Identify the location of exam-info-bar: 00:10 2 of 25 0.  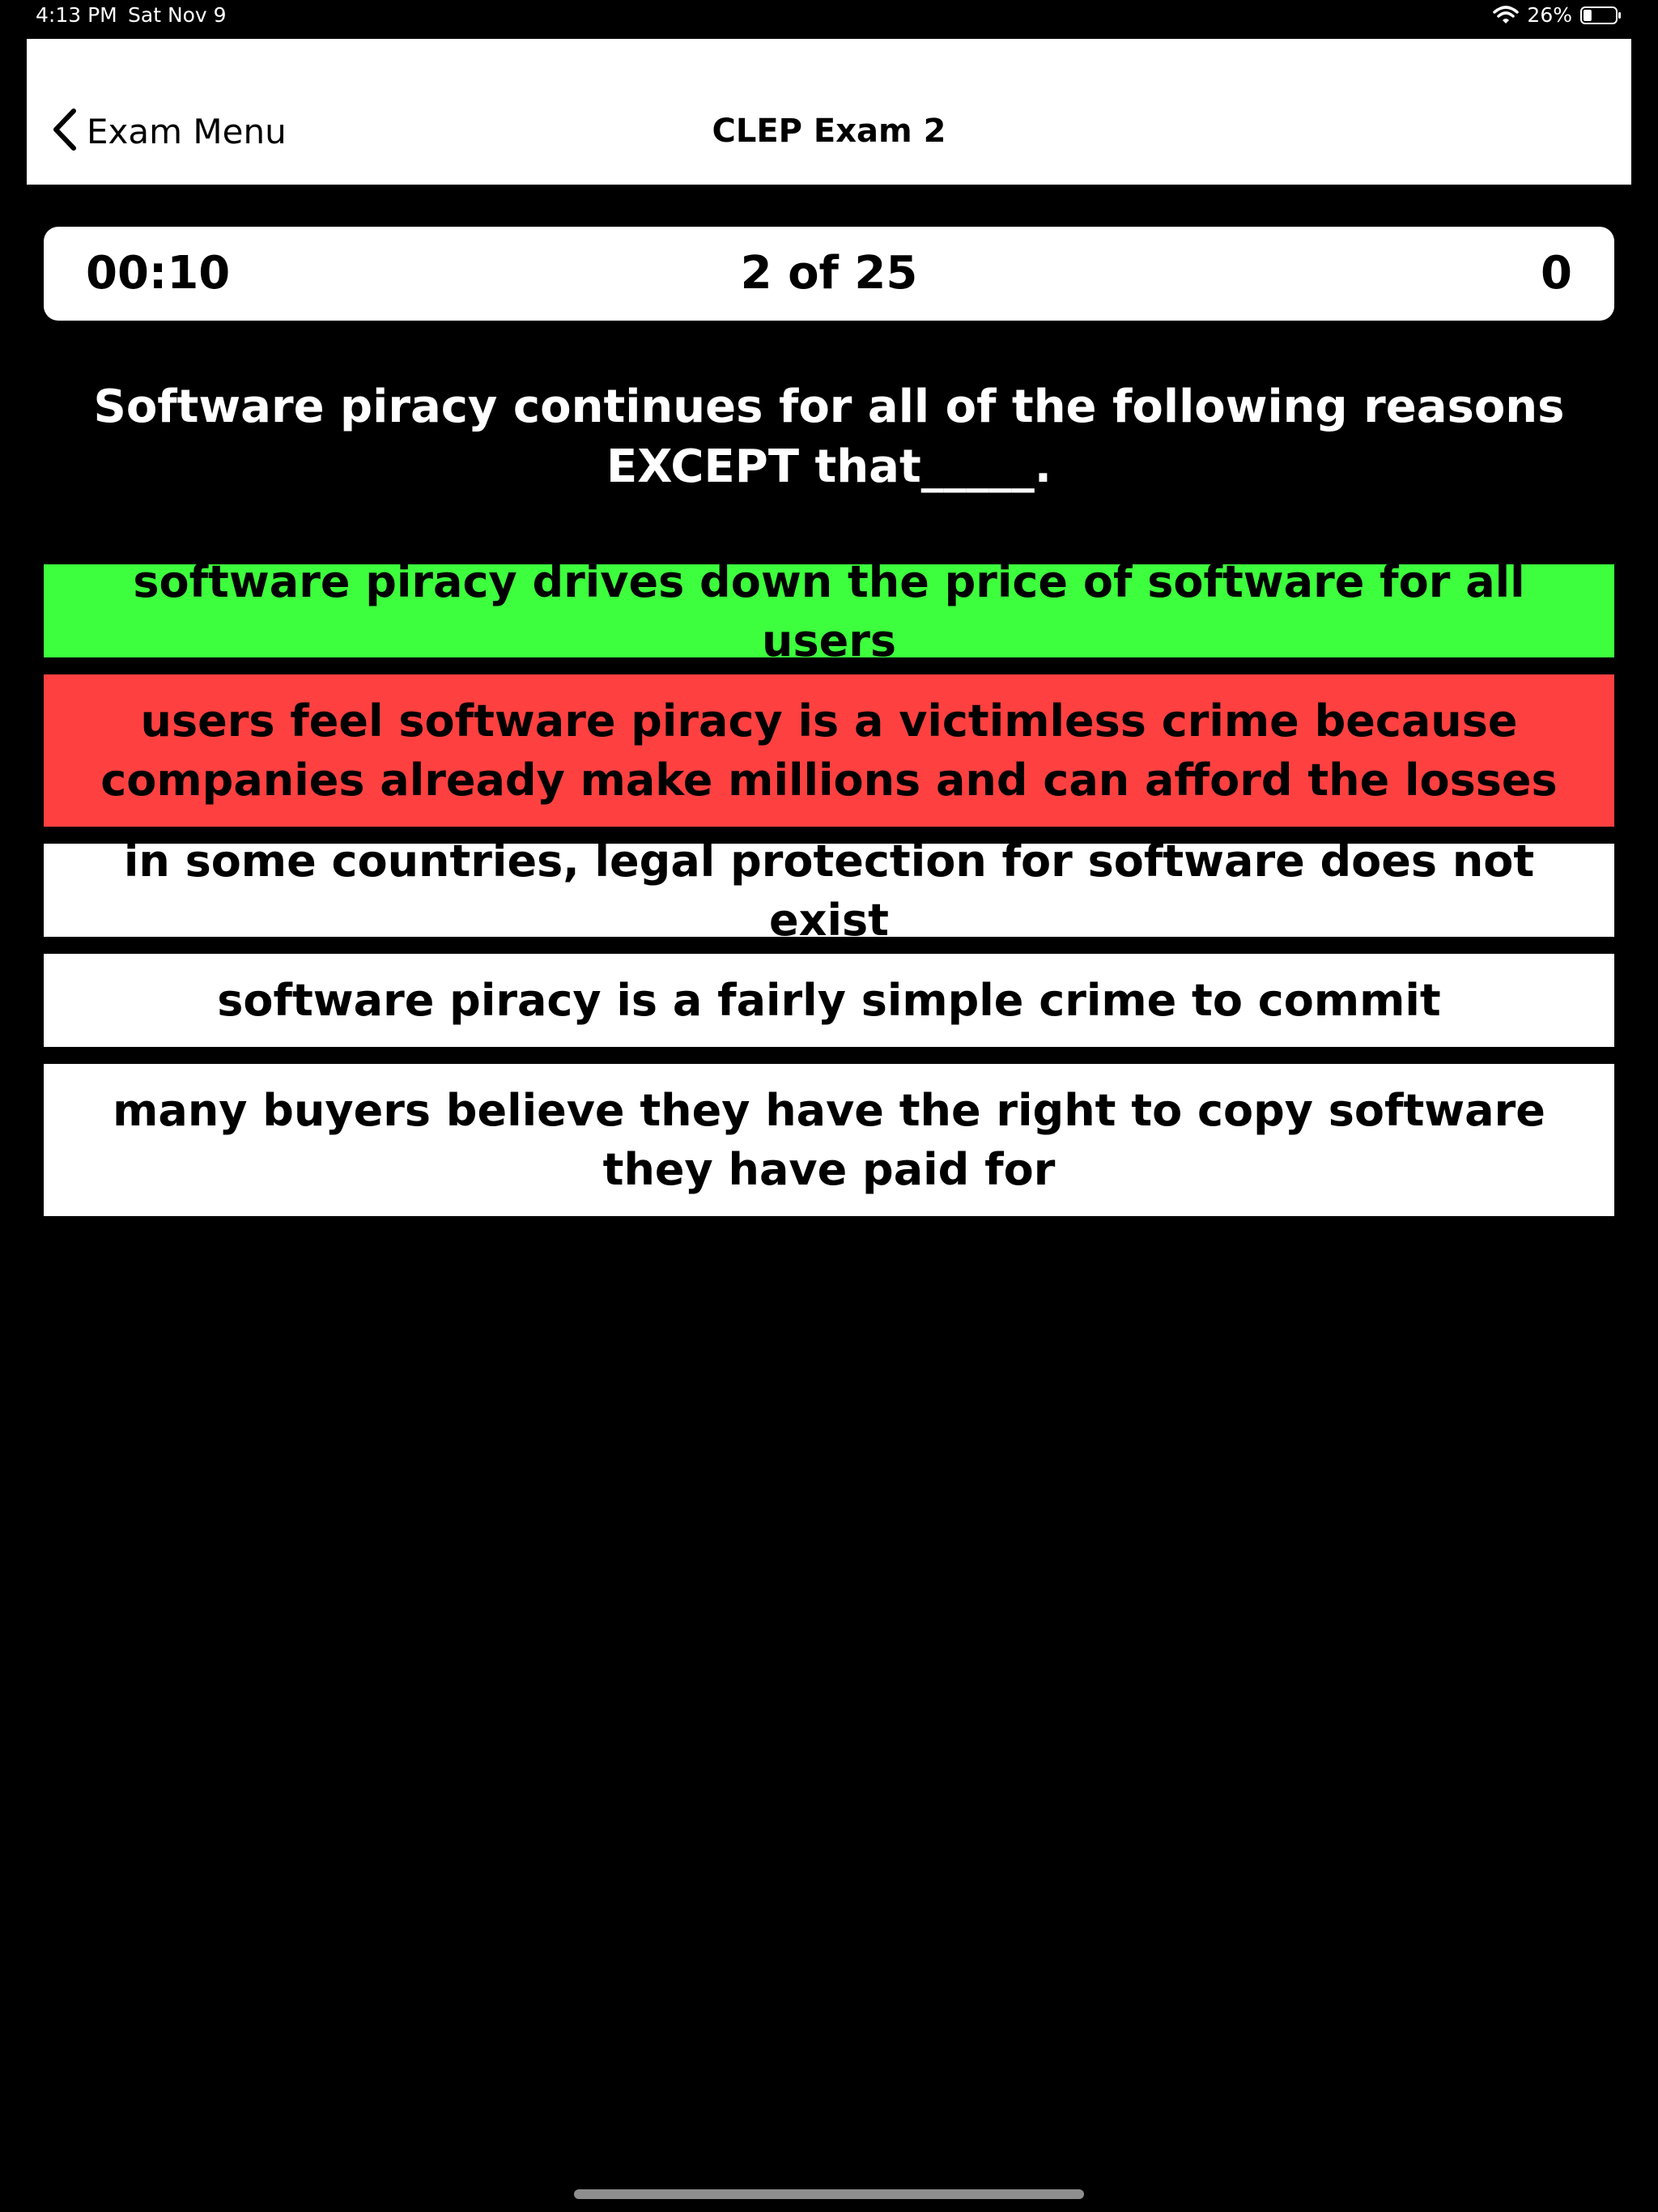
(829, 274).